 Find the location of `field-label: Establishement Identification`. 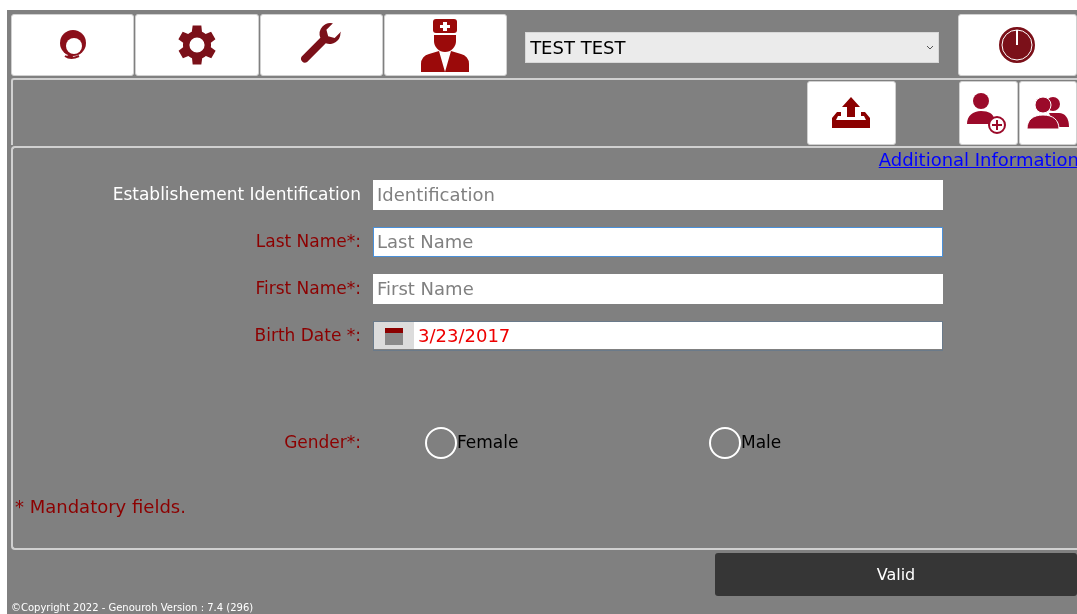

field-label: Establishement Identification is located at coordinates (236, 194).